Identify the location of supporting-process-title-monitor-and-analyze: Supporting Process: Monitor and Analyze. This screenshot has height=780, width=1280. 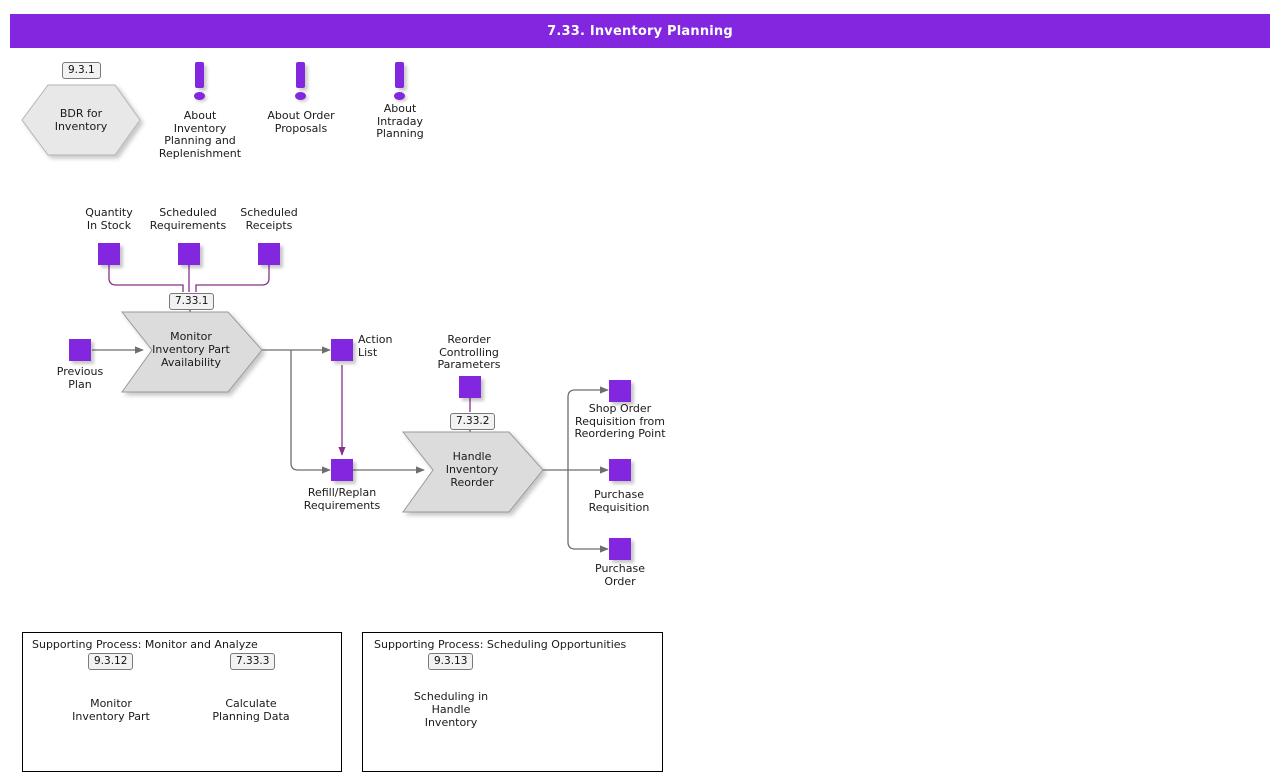
(145, 644).